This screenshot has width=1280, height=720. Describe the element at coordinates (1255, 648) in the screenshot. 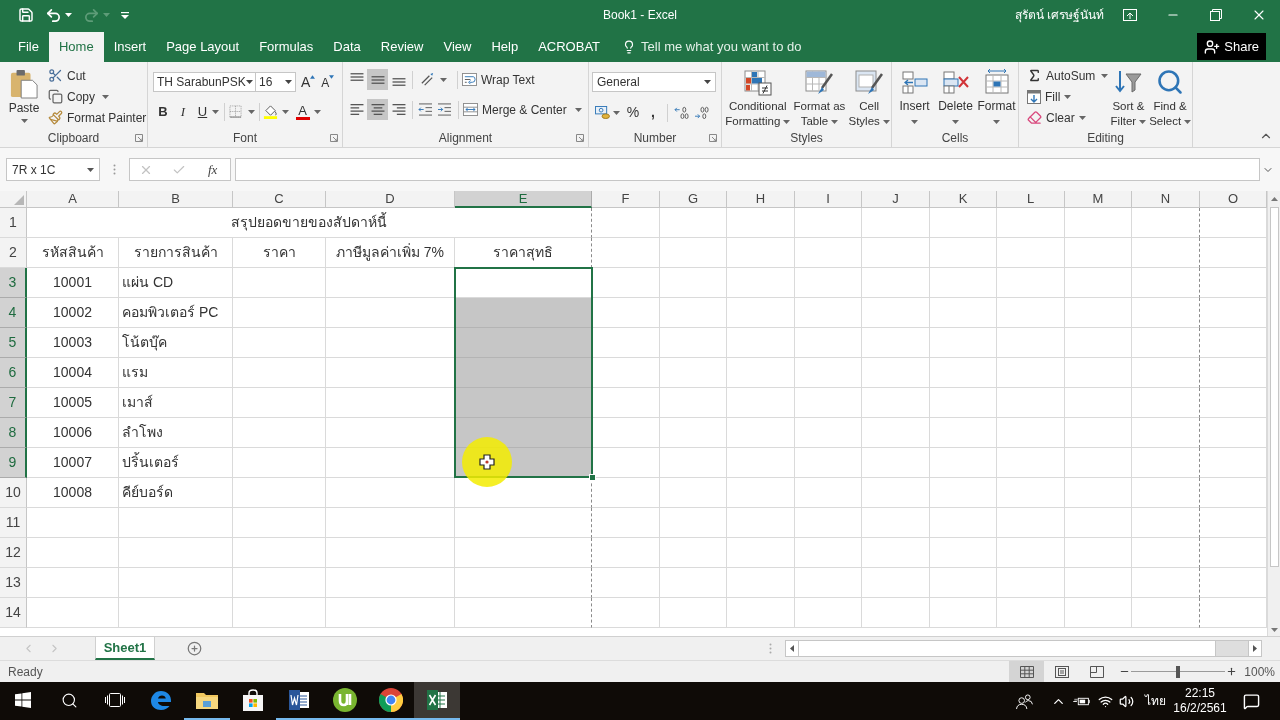

I see `right-arrow-icon` at that location.